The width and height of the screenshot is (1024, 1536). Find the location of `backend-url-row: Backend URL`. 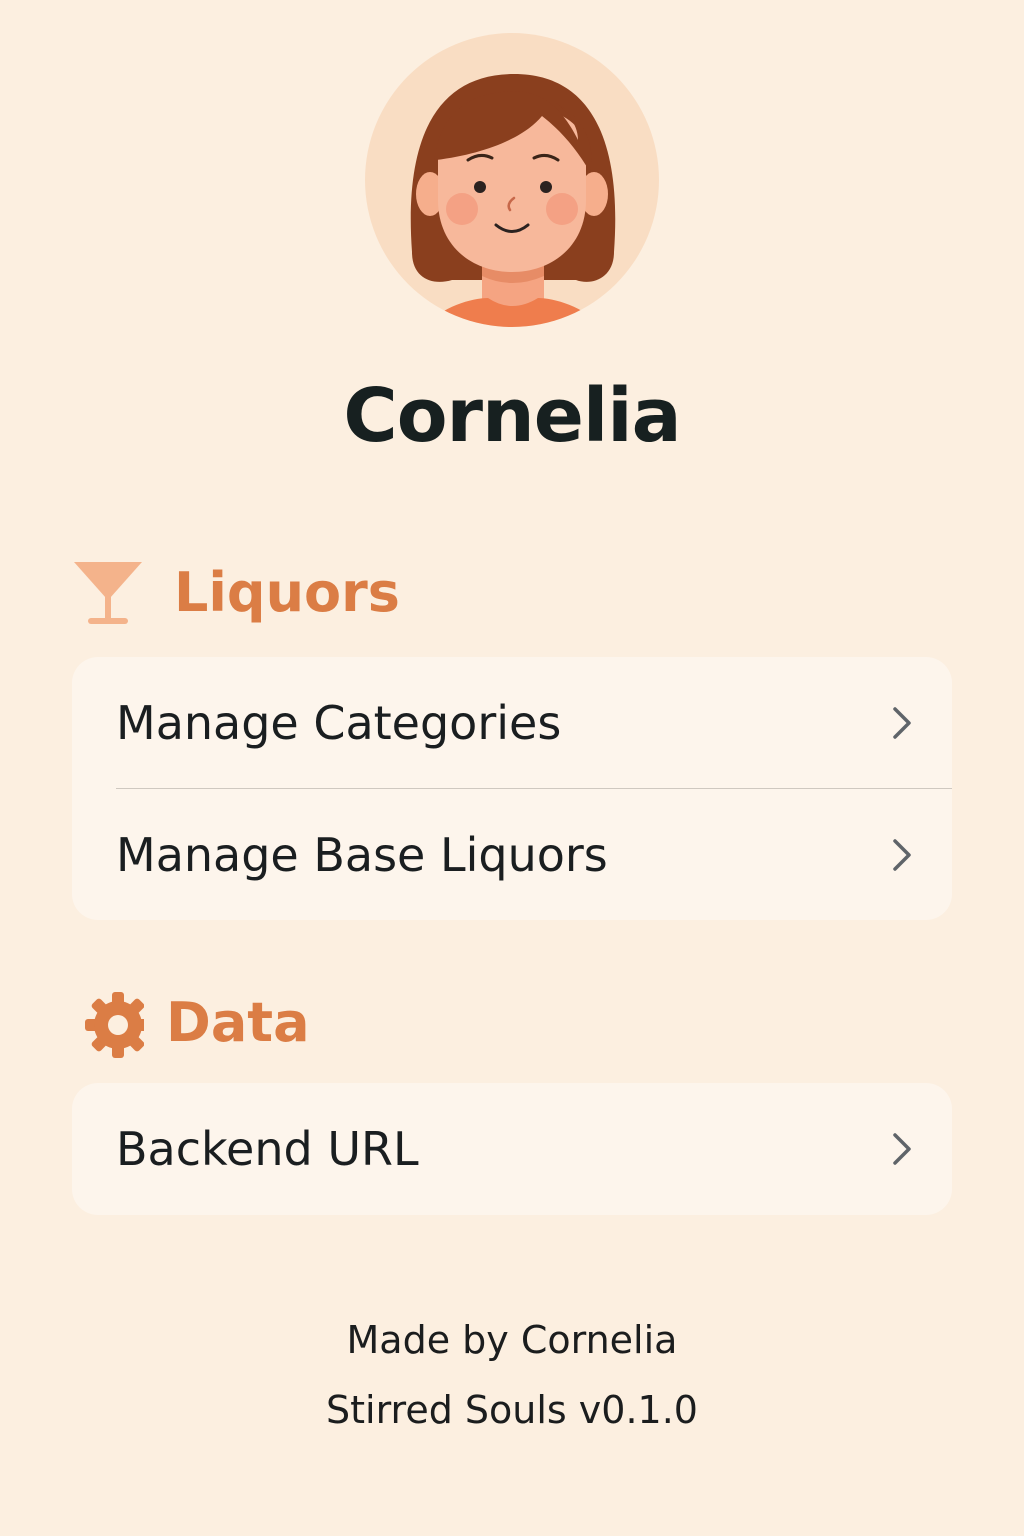

backend-url-row: Backend URL is located at coordinates (512, 1148).